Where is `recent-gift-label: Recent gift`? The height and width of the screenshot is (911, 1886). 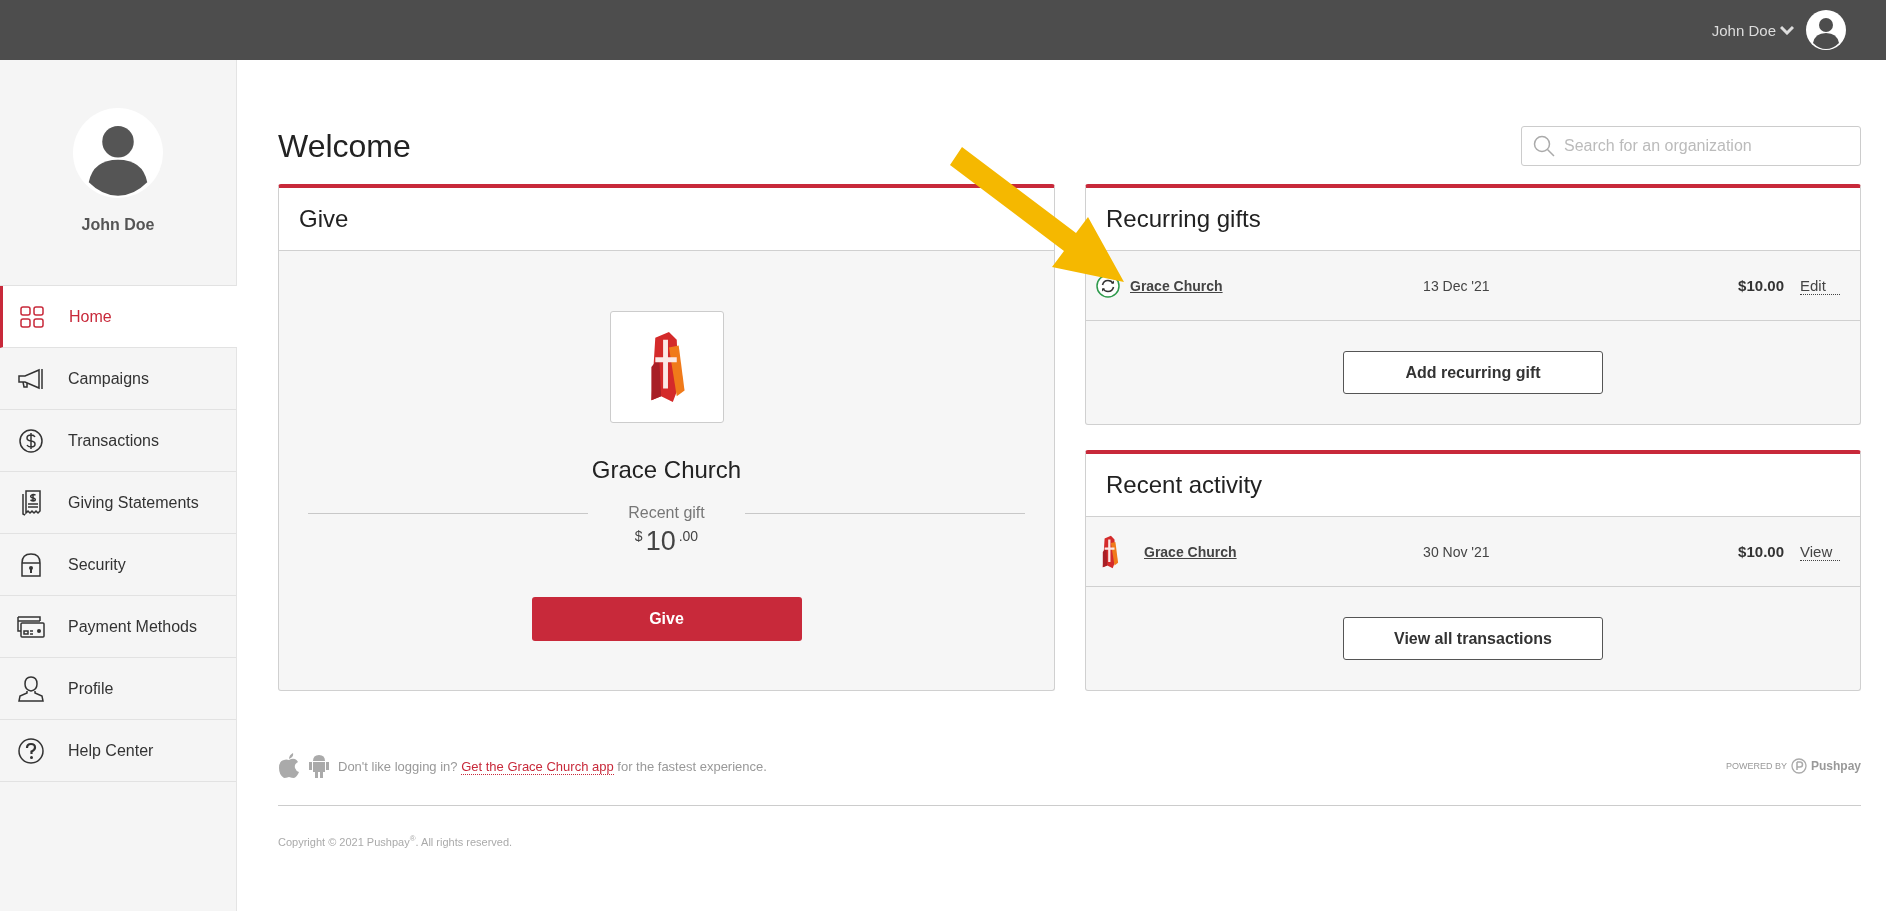 recent-gift-label: Recent gift is located at coordinates (666, 513).